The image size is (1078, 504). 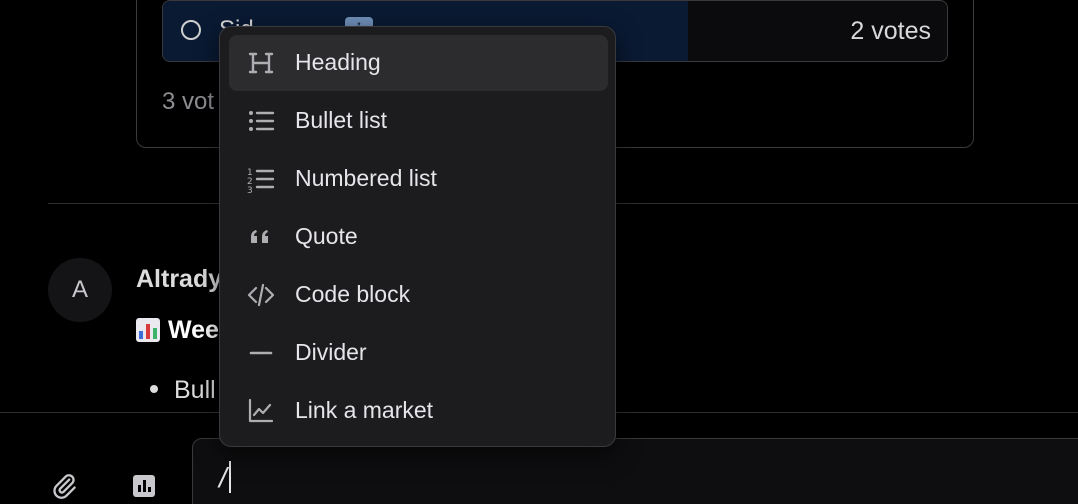 What do you see at coordinates (353, 294) in the screenshot?
I see `menu-item-label: Code block` at bounding box center [353, 294].